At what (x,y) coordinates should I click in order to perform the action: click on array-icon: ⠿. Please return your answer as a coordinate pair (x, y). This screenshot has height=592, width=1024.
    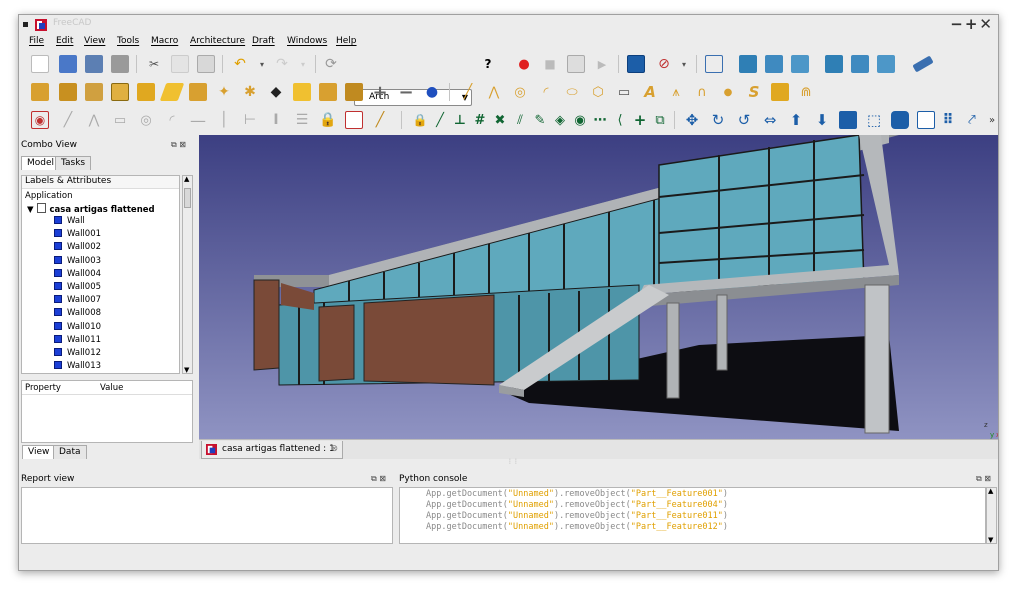
    Looking at the image, I should click on (948, 120).